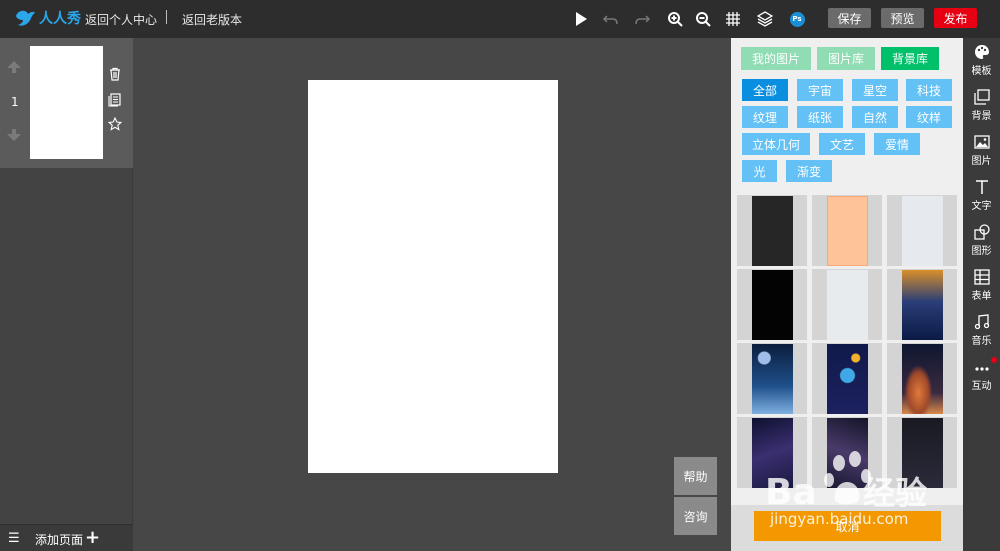 Image resolution: width=1000 pixels, height=551 pixels. What do you see at coordinates (765, 117) in the screenshot?
I see `category-texture: 纹理` at bounding box center [765, 117].